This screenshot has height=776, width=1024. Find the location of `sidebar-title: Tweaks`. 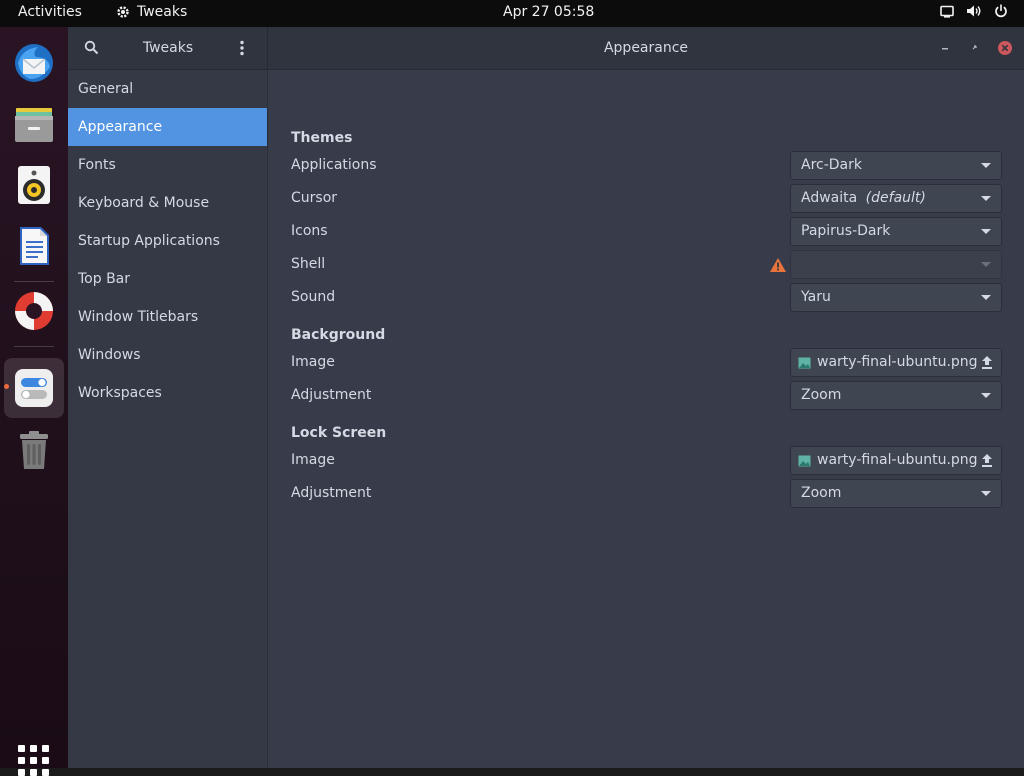

sidebar-title: Tweaks is located at coordinates (168, 48).